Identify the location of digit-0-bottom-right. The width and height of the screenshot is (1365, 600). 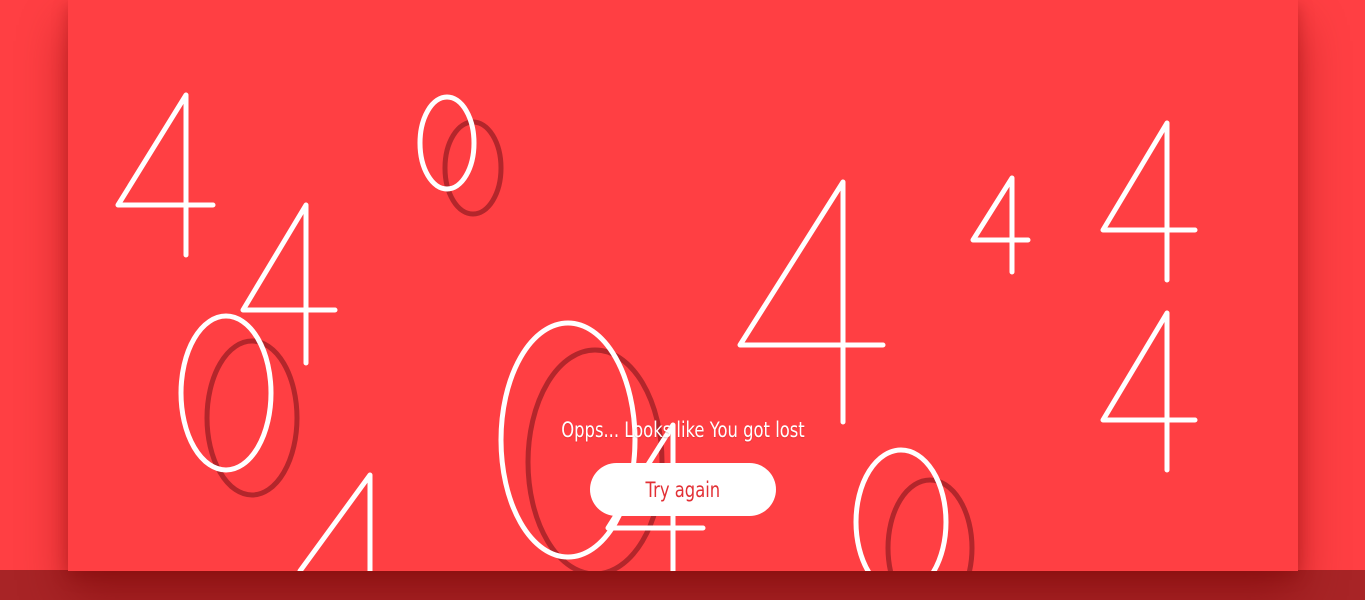
(901, 509).